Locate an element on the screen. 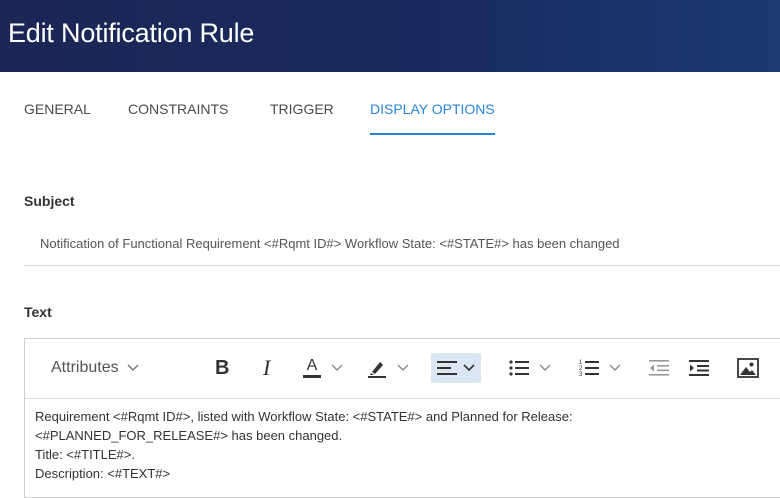 This screenshot has height=498, width=780. attributes-label: Attributes is located at coordinates (85, 367).